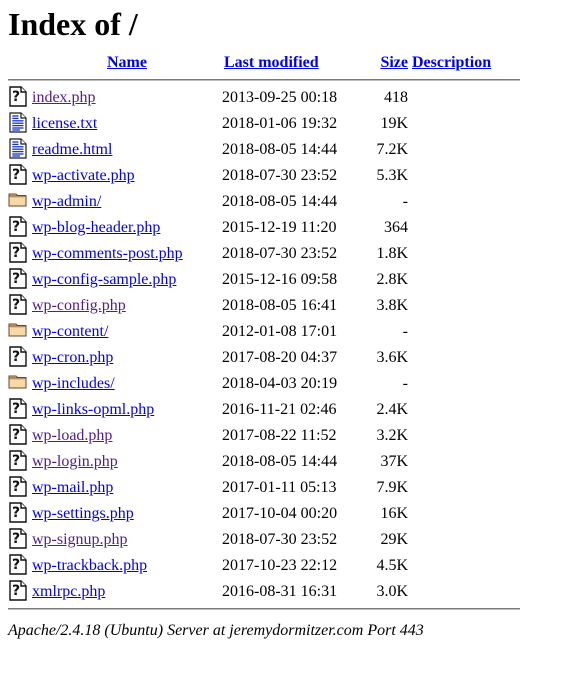 The image size is (573, 695). What do you see at coordinates (394, 62) in the screenshot?
I see `sort-by-size-link: Size` at bounding box center [394, 62].